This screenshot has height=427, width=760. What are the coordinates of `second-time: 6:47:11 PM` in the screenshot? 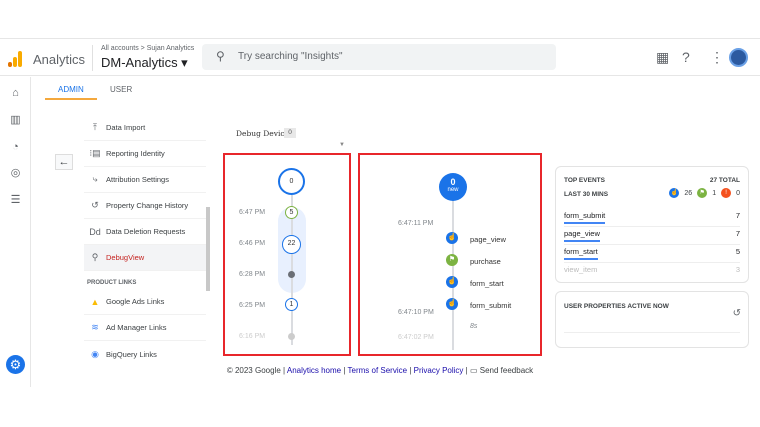 It's located at (416, 223).